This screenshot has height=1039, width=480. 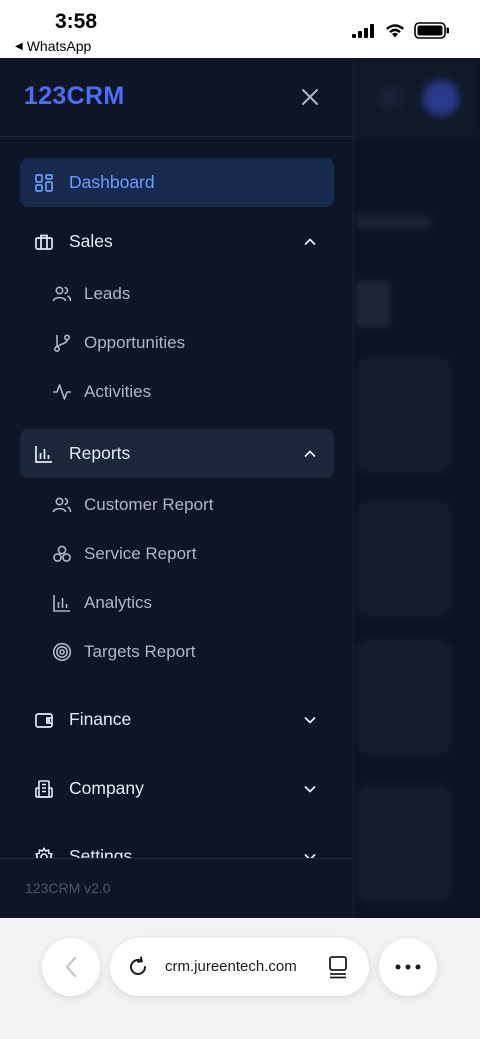 What do you see at coordinates (193, 603) in the screenshot?
I see `sub-item-analytics: Analytics` at bounding box center [193, 603].